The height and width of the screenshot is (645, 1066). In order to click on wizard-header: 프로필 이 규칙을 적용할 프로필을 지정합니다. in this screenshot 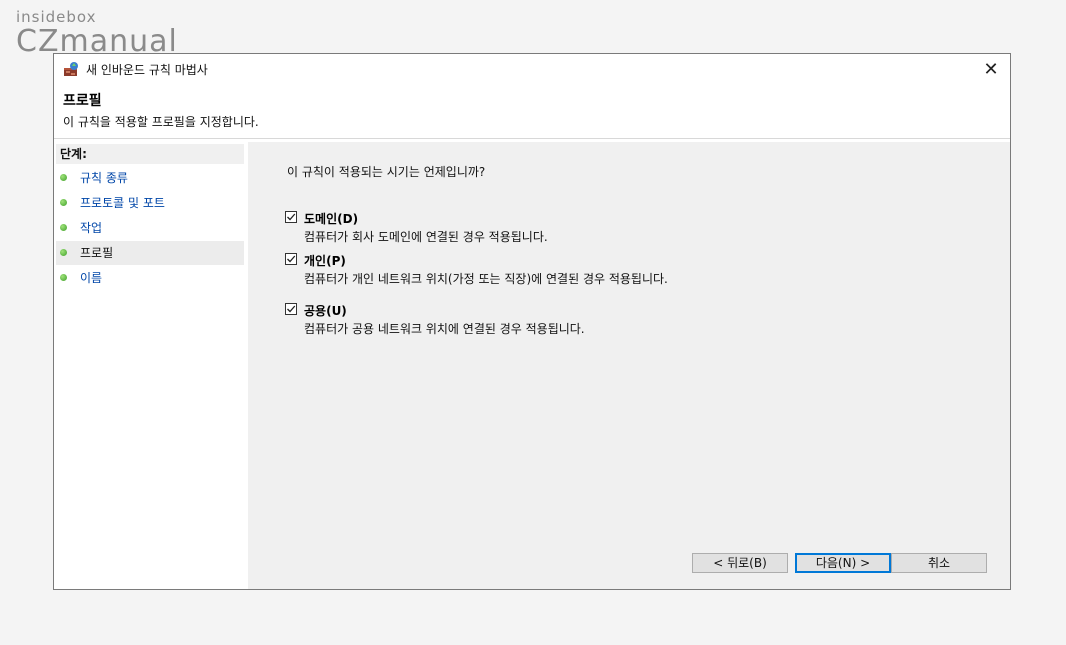, I will do `click(532, 111)`.